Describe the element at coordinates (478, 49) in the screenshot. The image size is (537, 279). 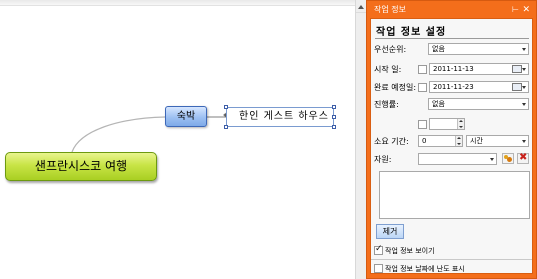
I see `priority-select: 없음` at that location.